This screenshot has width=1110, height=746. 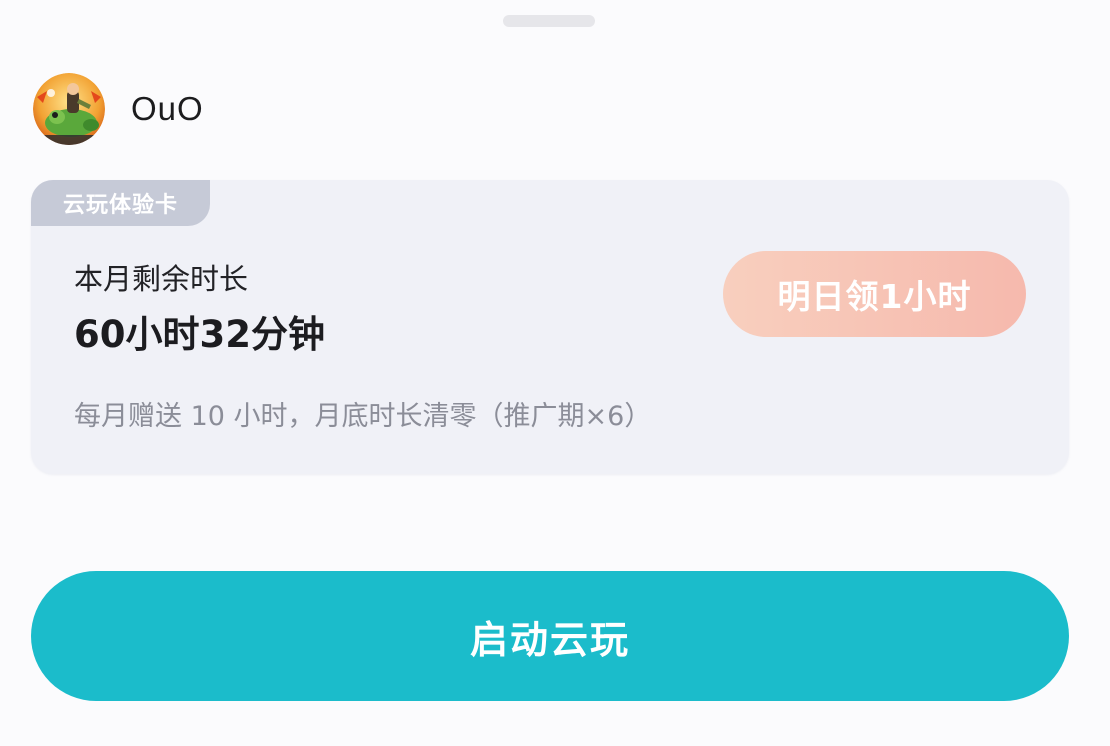 I want to click on username: OuO, so click(x=167, y=108).